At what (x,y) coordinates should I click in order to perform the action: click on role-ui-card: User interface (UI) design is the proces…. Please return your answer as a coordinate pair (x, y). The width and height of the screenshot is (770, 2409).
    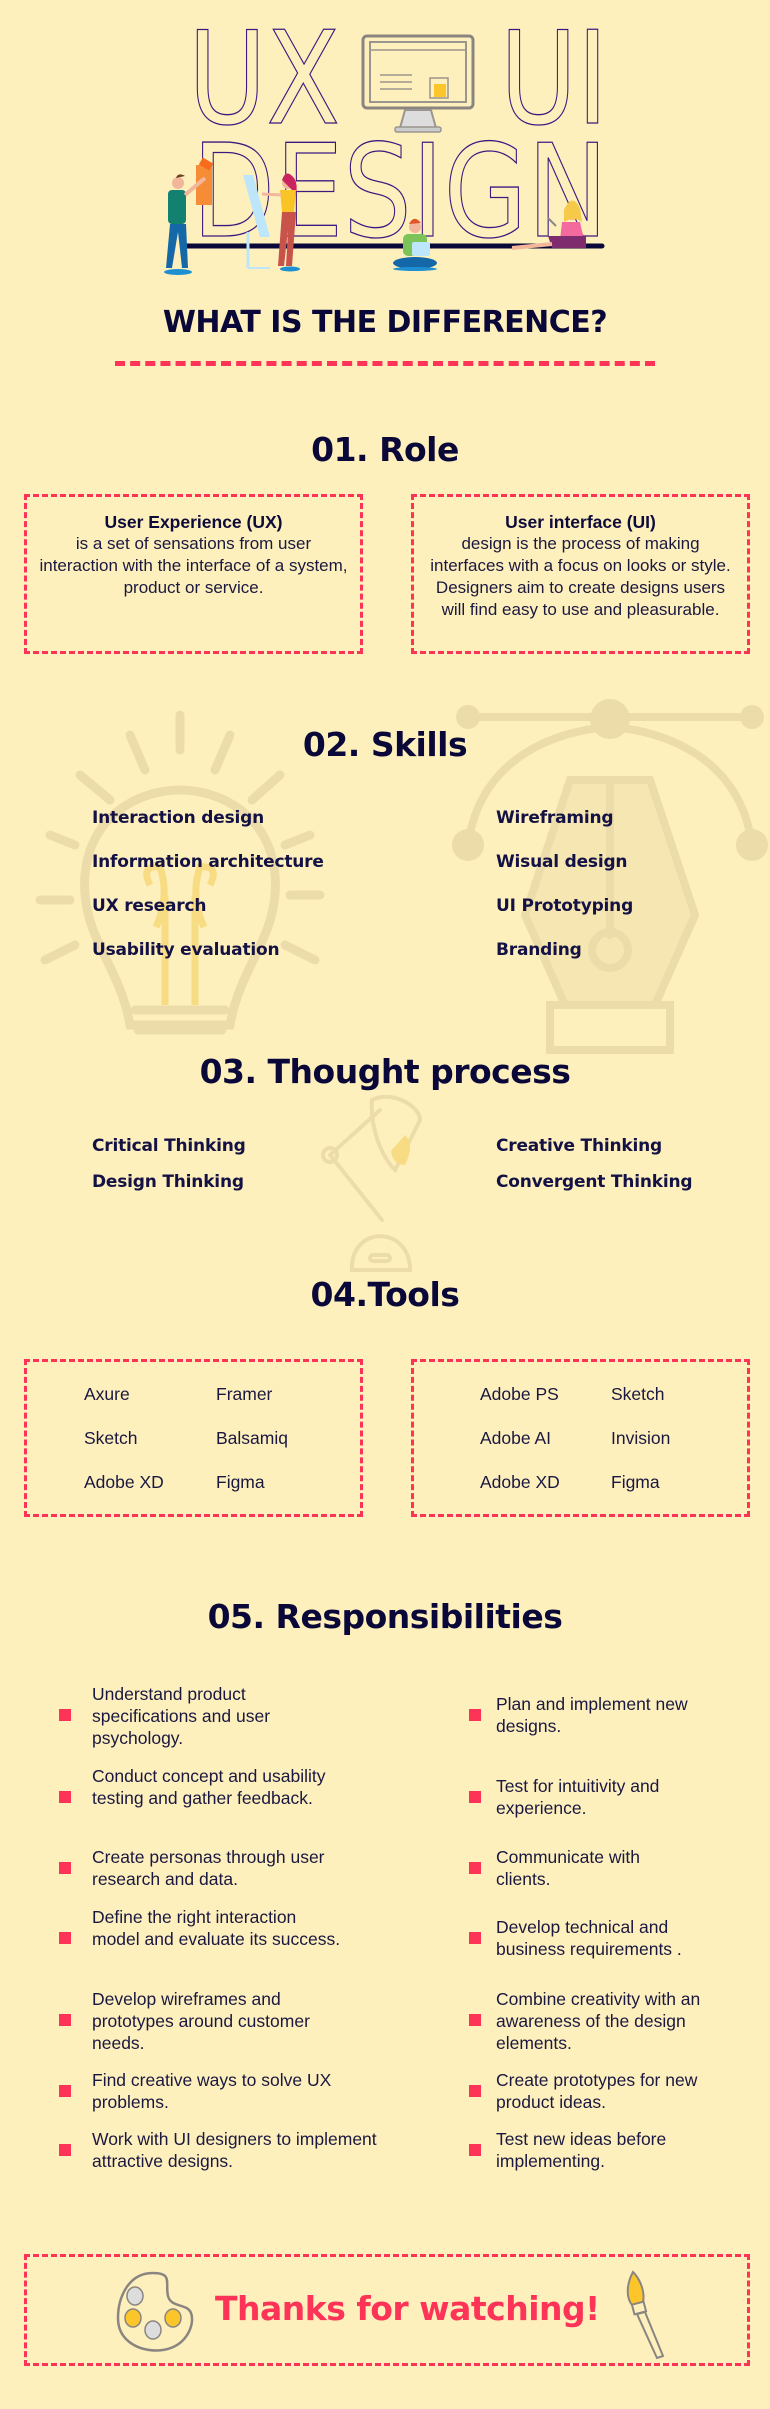
    Looking at the image, I should click on (580, 574).